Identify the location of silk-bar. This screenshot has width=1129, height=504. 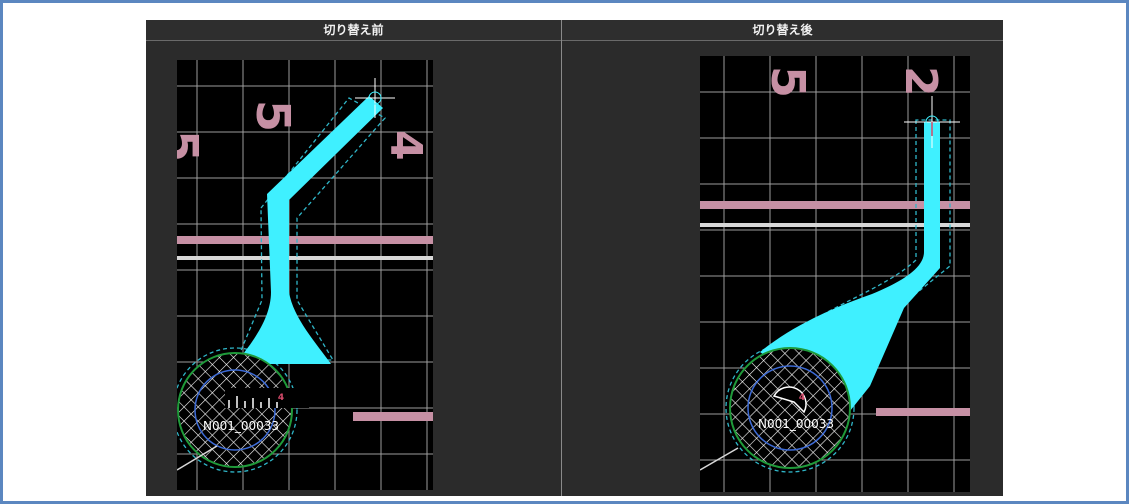
(305, 240).